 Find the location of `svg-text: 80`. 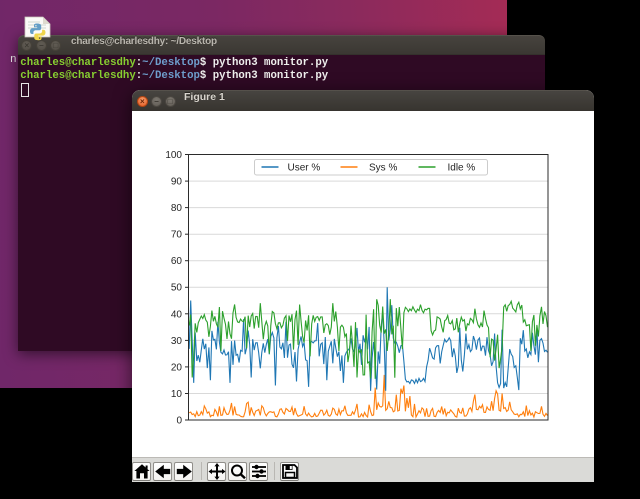

svg-text: 80 is located at coordinates (176, 208).